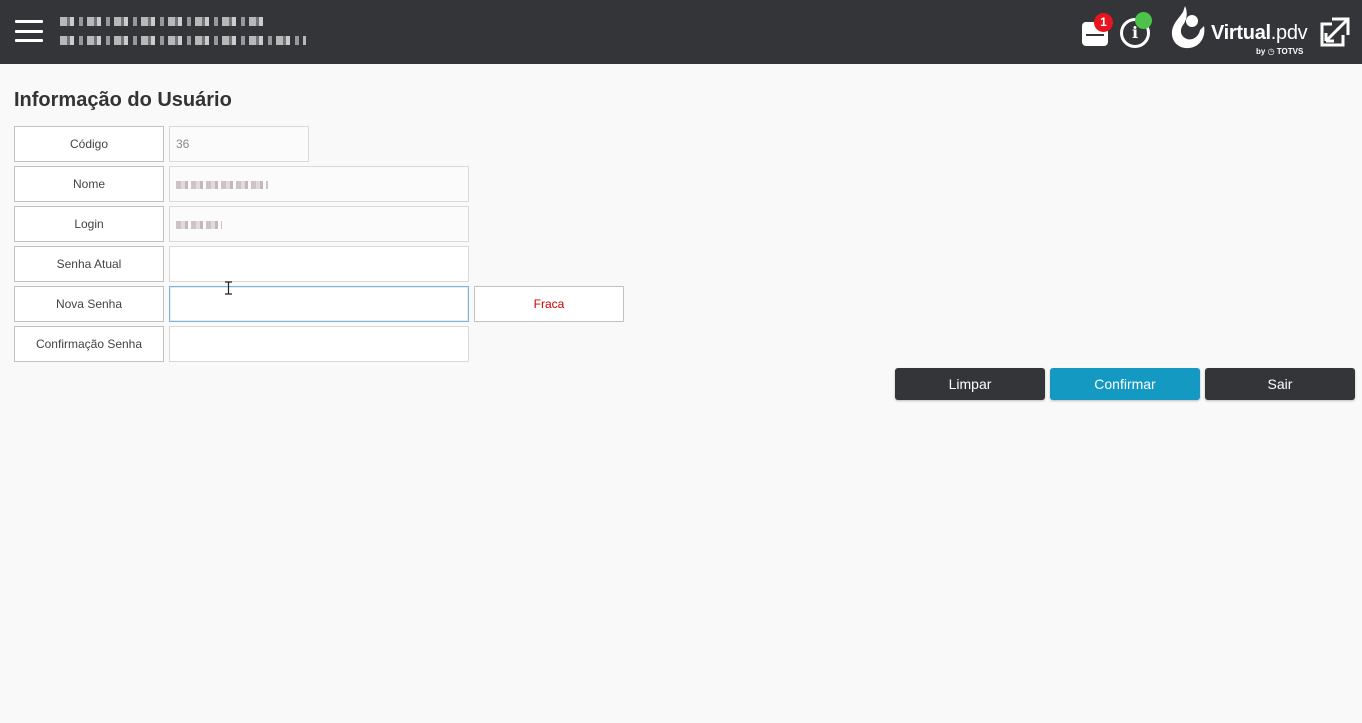 The image size is (1362, 723). What do you see at coordinates (123, 100) in the screenshot?
I see `page-title: Informação do Usuário` at bounding box center [123, 100].